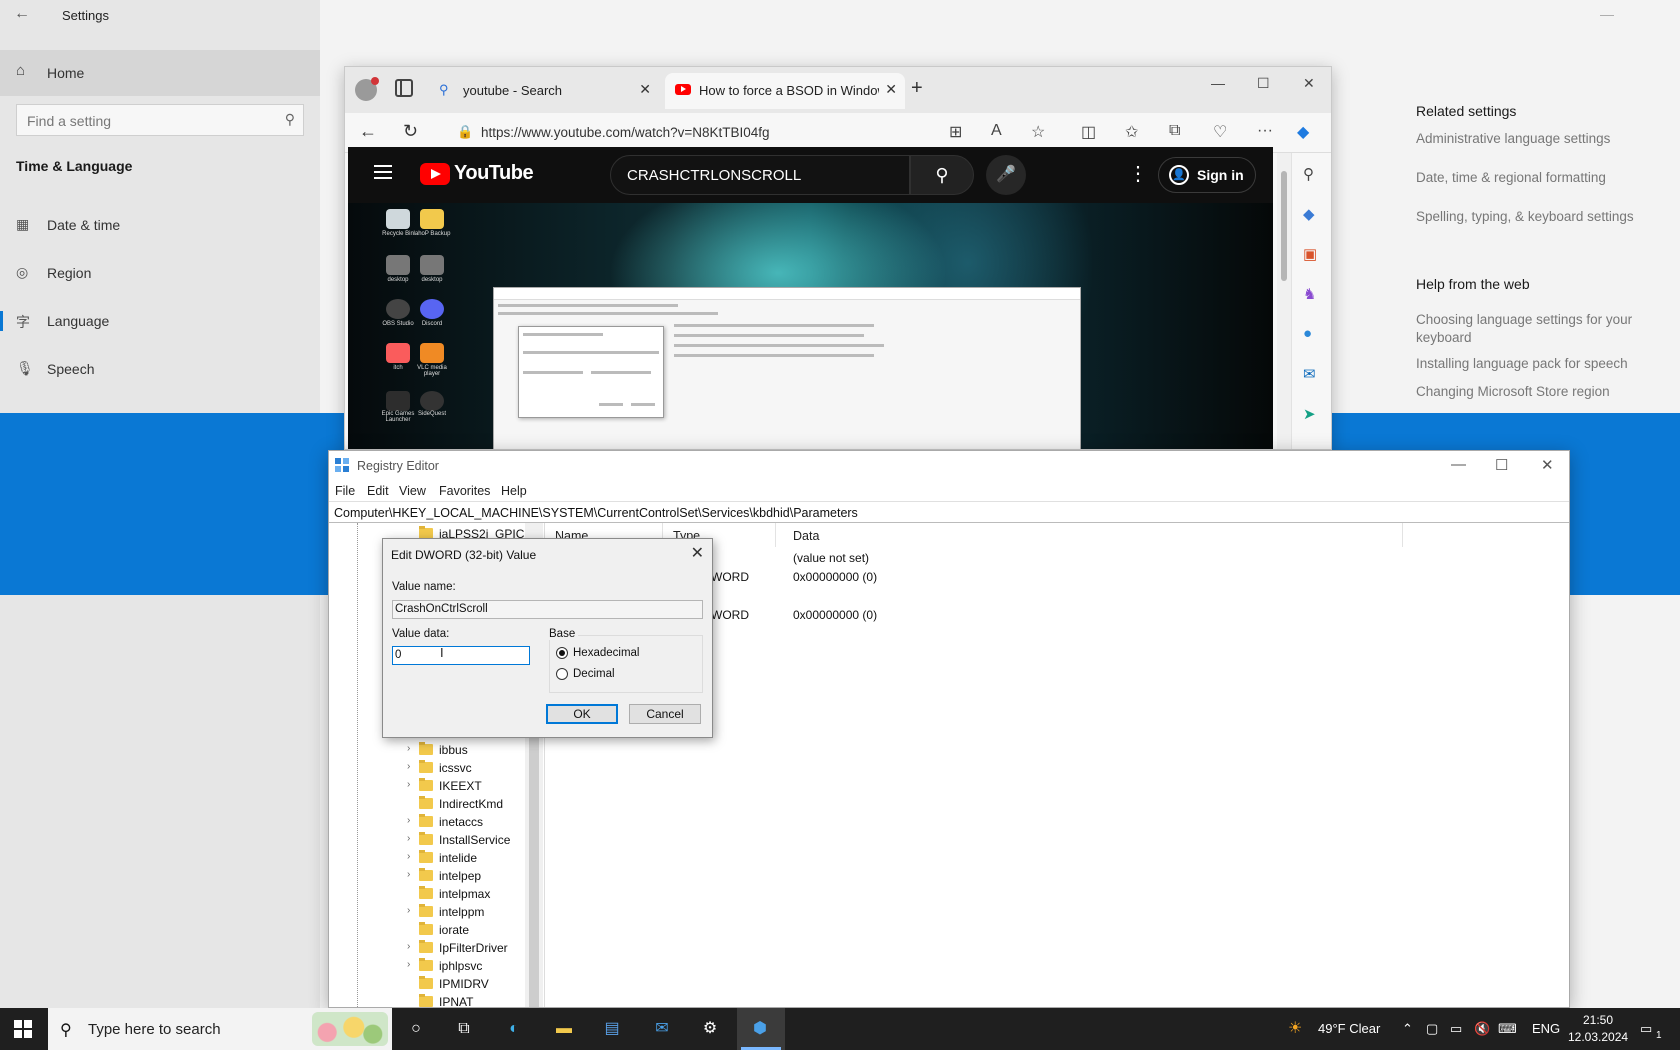  What do you see at coordinates (1295, 1028) in the screenshot?
I see `weather-icon: ☀` at bounding box center [1295, 1028].